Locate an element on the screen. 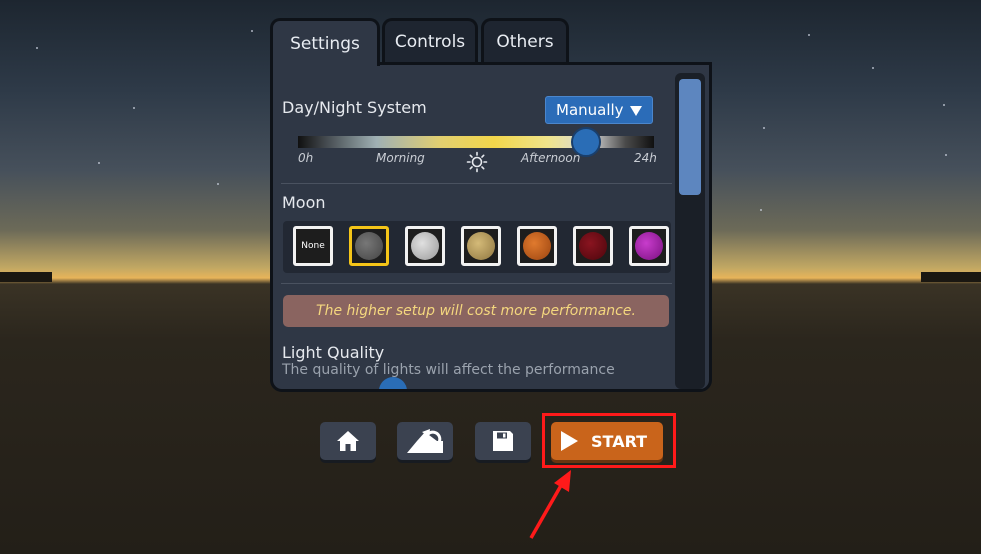 The width and height of the screenshot is (981, 554). tick-label-morning: Morning is located at coordinates (400, 158).